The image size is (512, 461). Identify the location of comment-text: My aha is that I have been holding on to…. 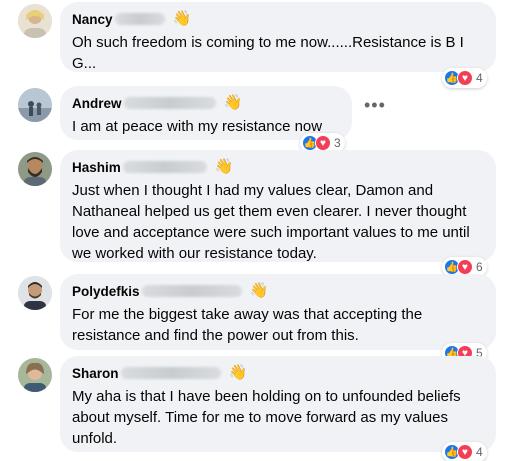
(266, 417).